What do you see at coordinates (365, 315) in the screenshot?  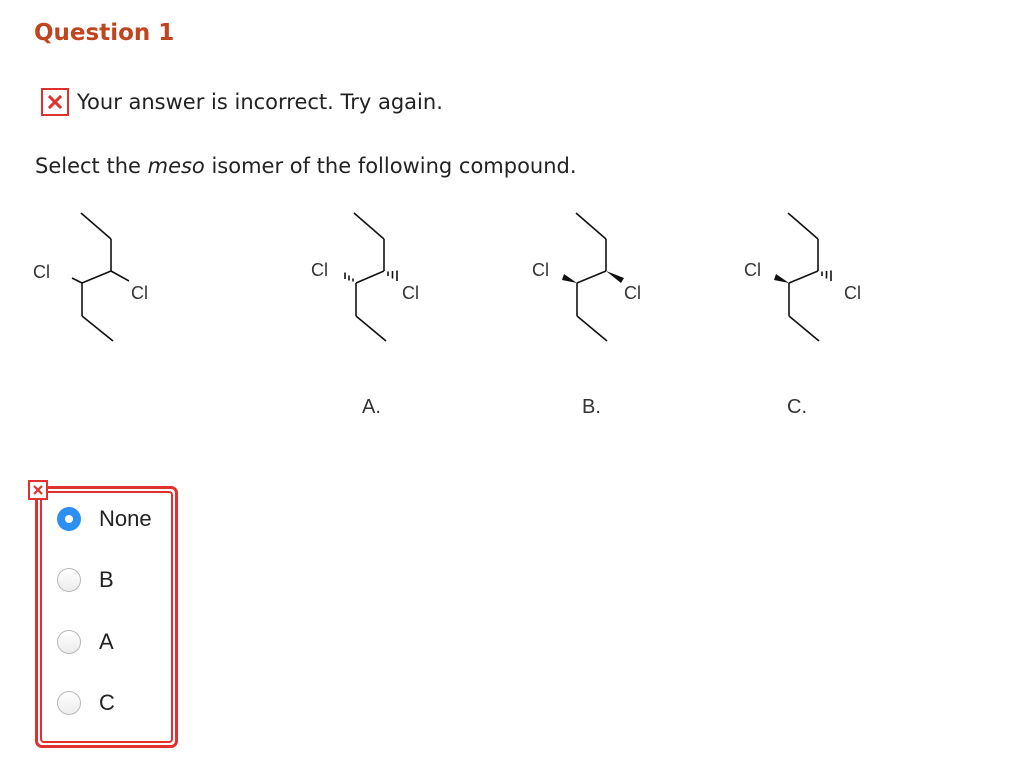 I see `structure-a: Cl Cl A.` at bounding box center [365, 315].